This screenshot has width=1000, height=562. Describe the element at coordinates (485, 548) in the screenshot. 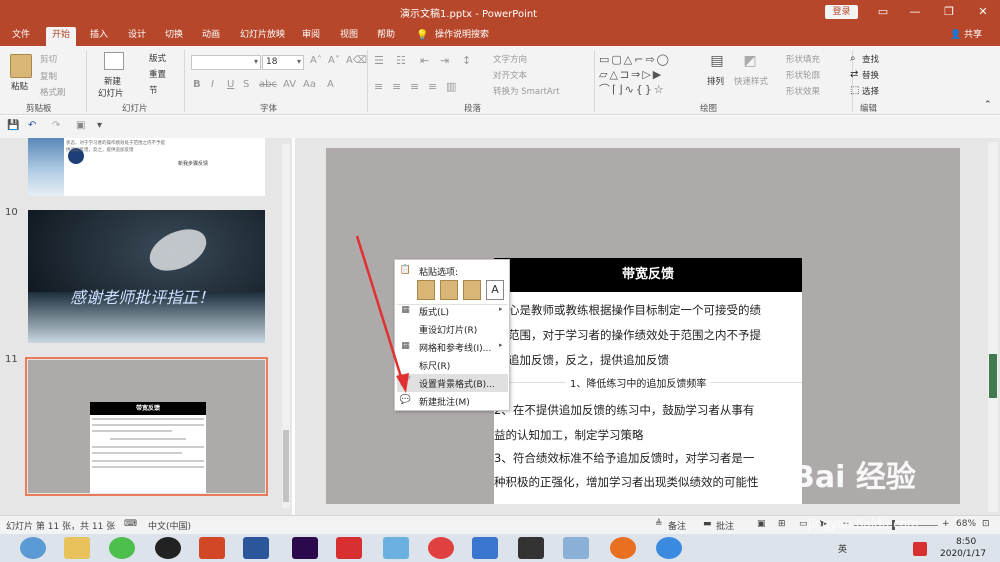

I see `app-arrow-icon` at that location.